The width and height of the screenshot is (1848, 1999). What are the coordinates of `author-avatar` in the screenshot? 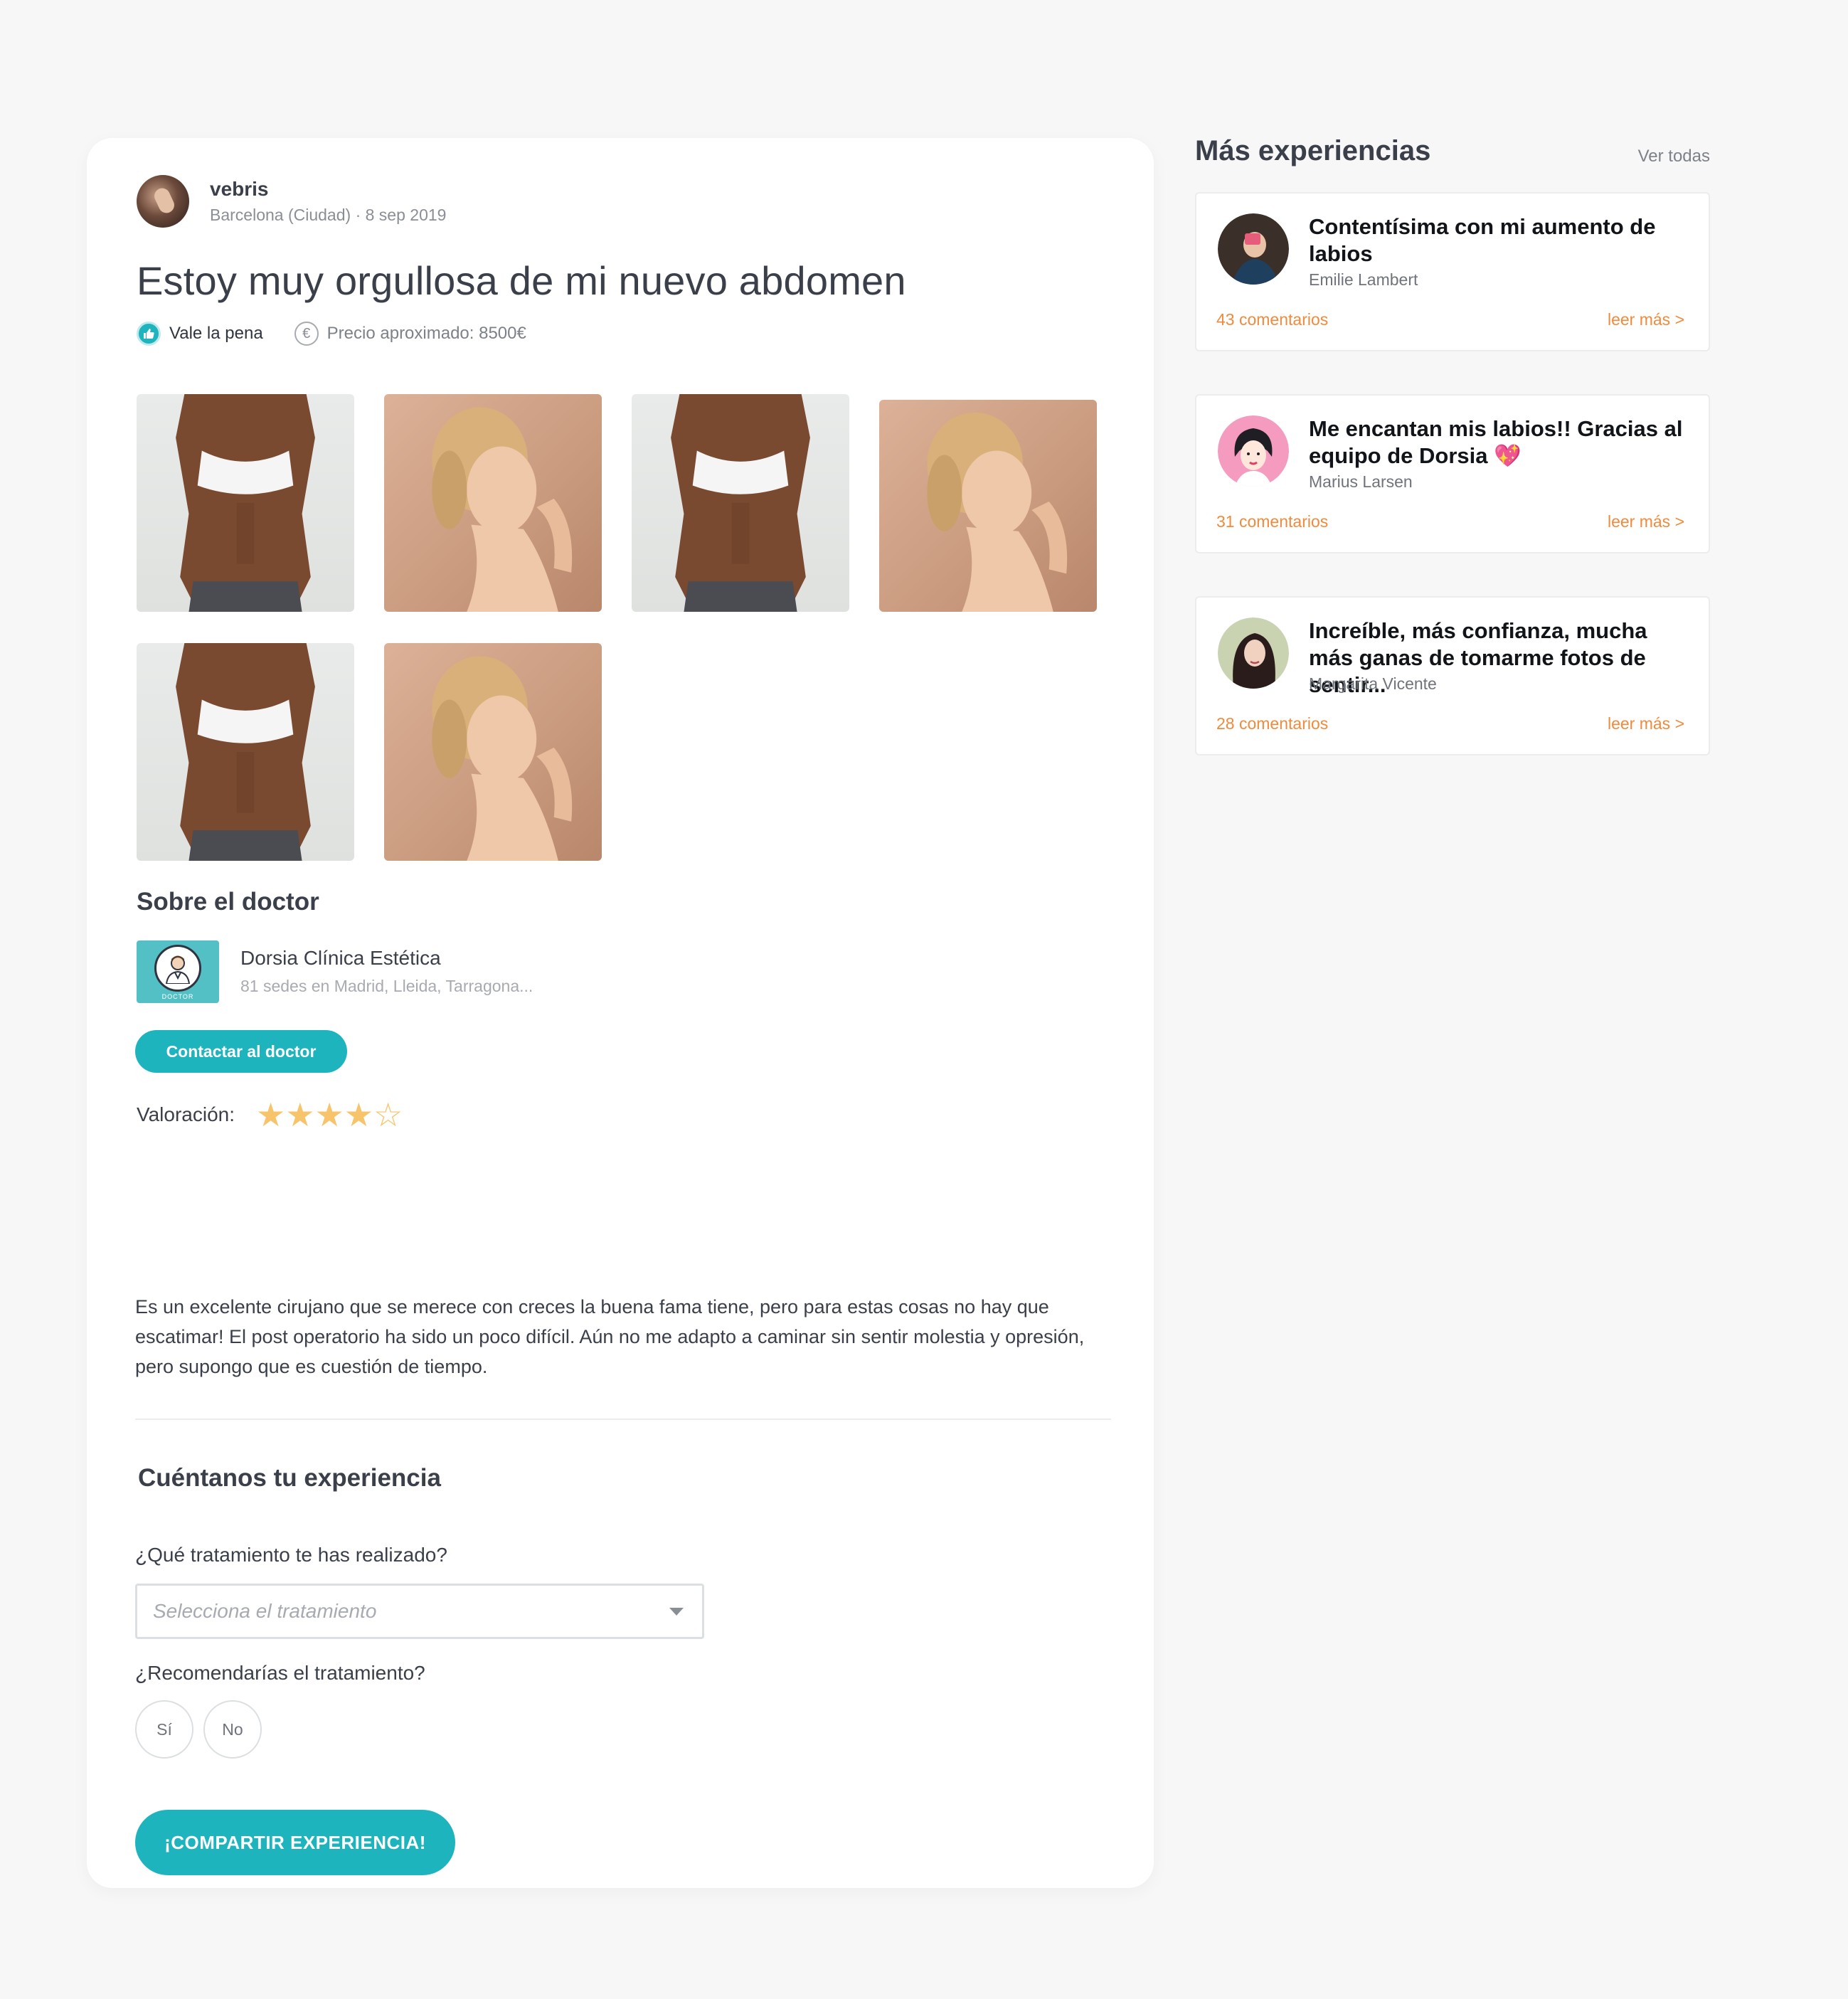 It's located at (163, 201).